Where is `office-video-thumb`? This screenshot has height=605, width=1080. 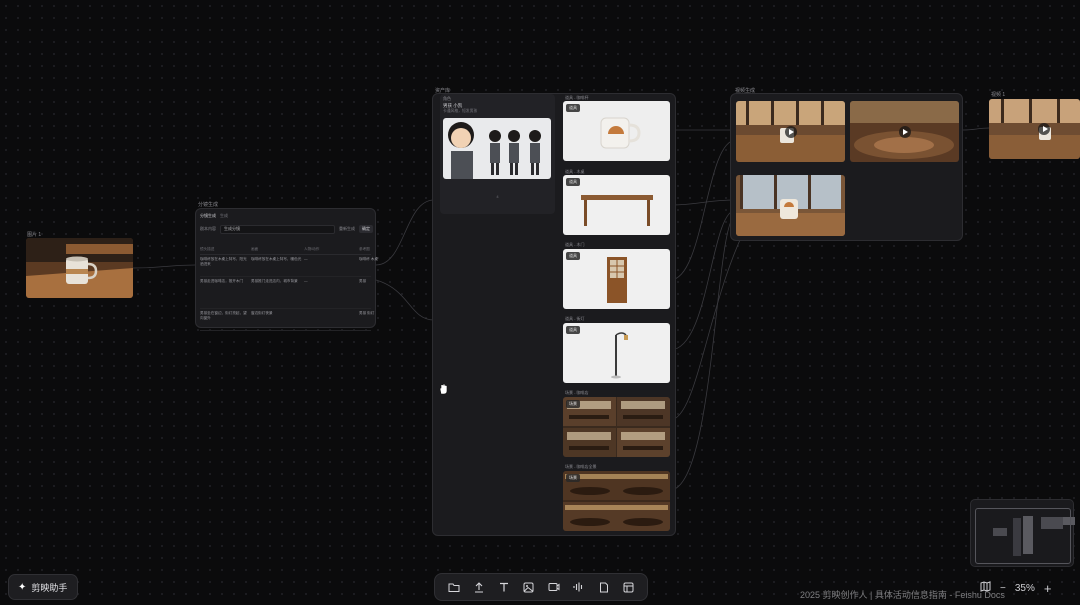 office-video-thumb is located at coordinates (1034, 129).